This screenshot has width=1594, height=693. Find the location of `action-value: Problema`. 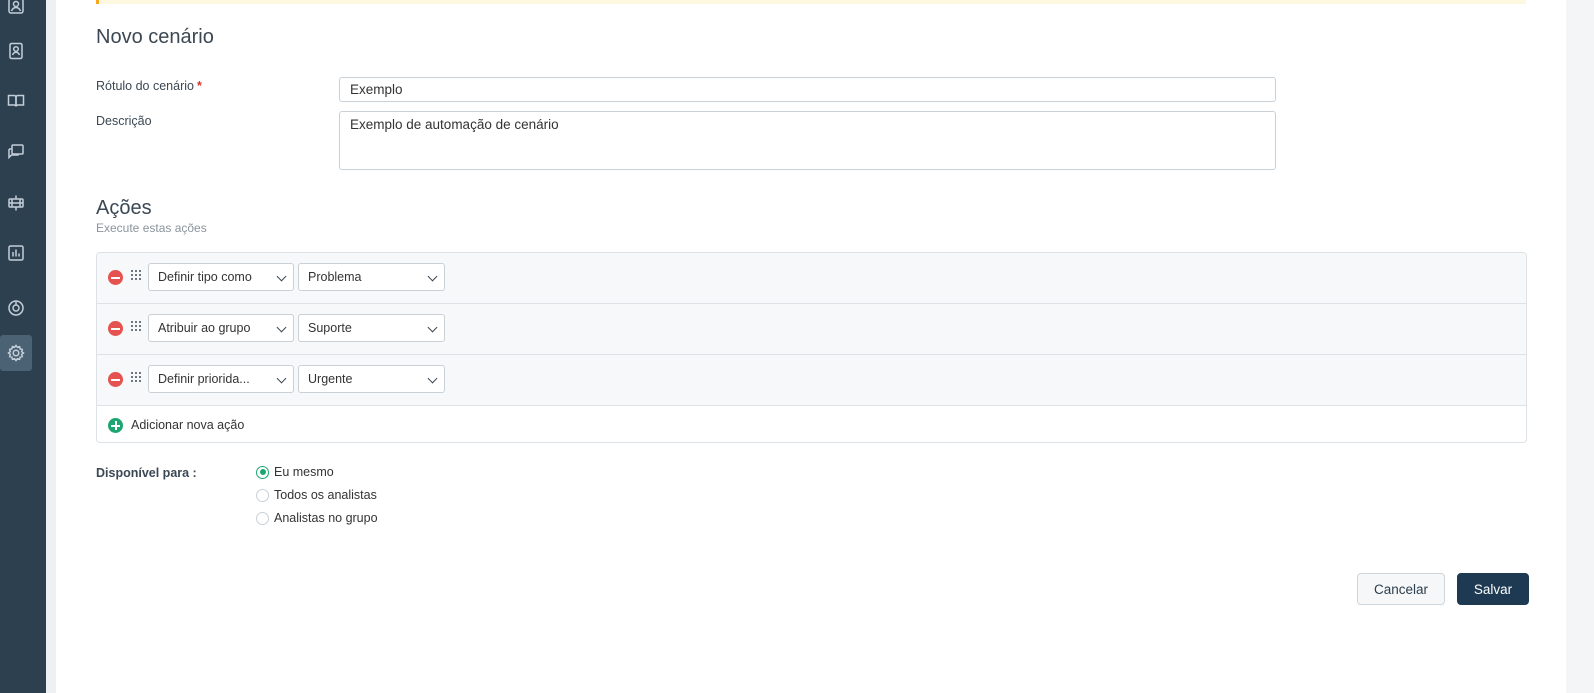

action-value: Problema is located at coordinates (335, 277).